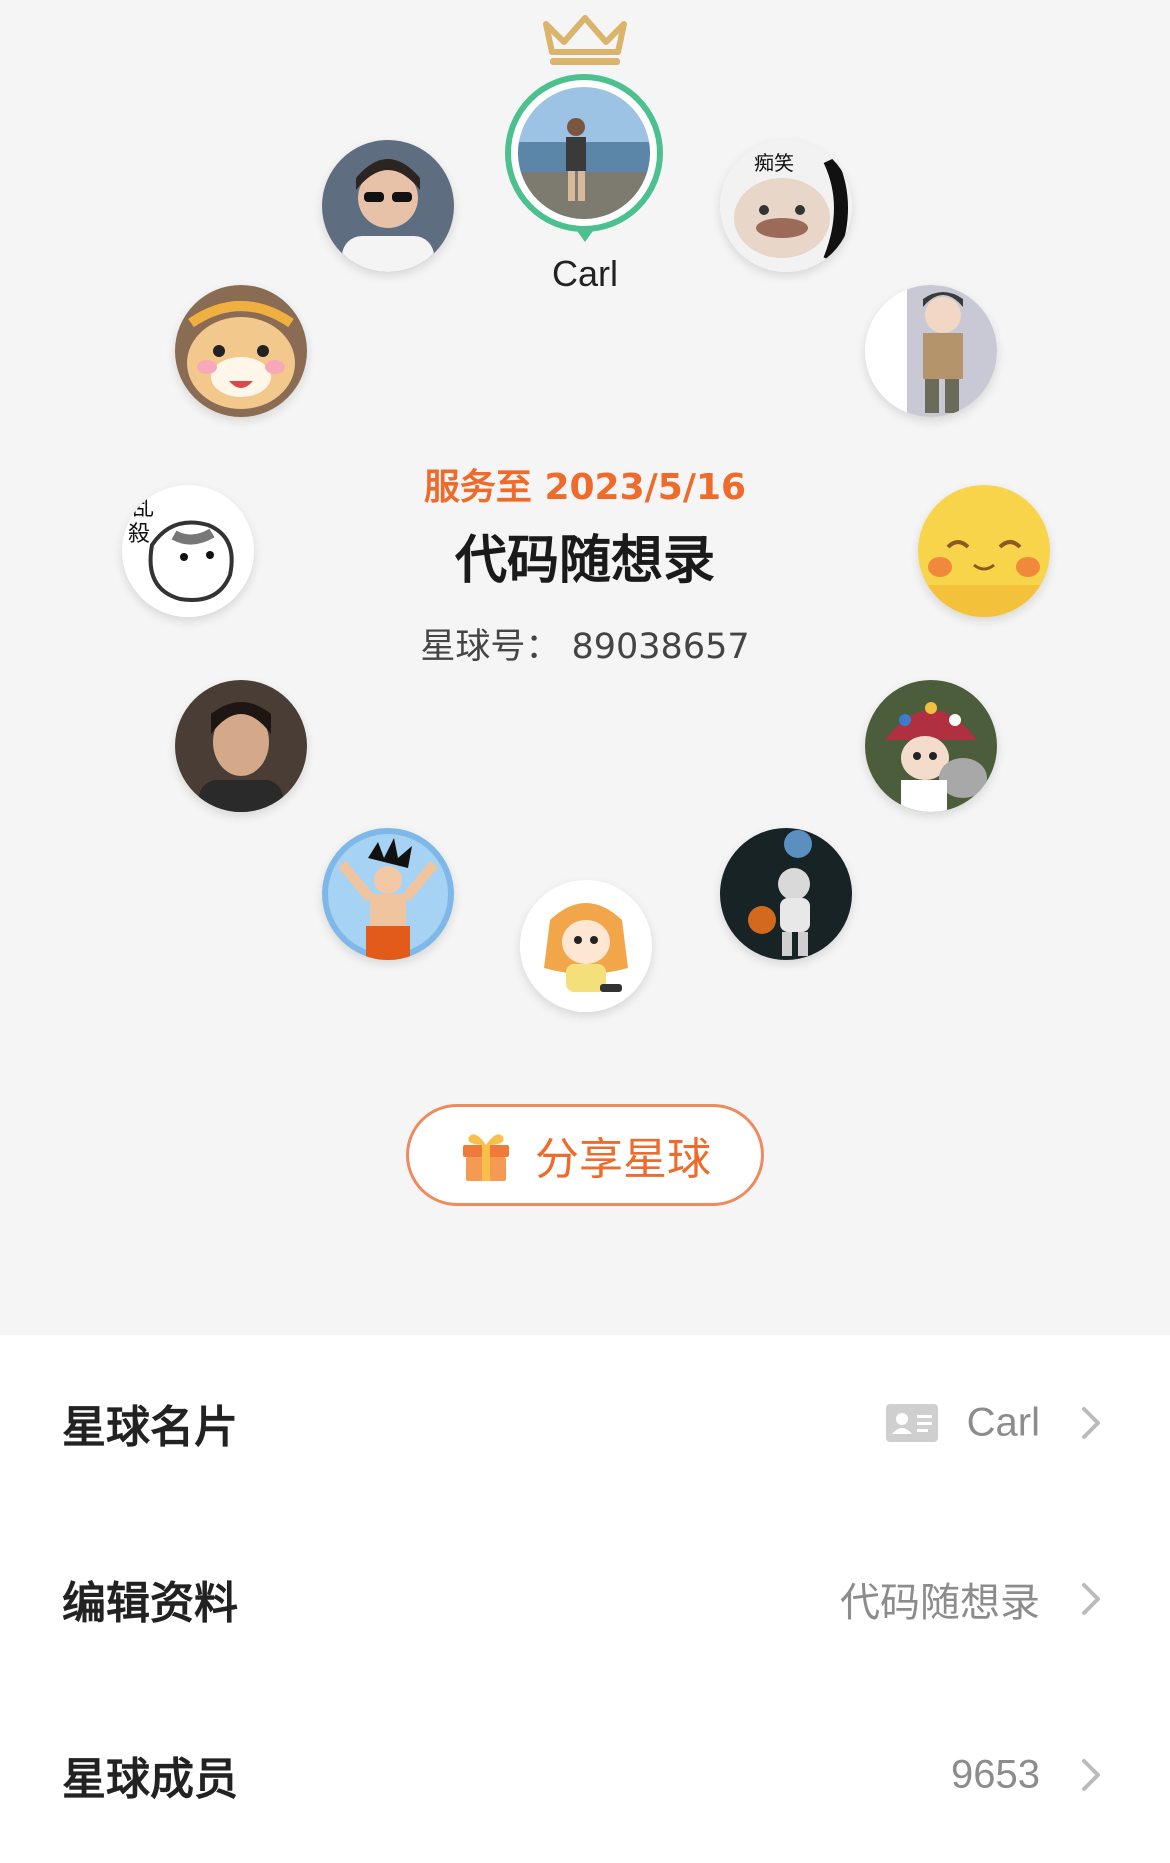  What do you see at coordinates (241, 746) in the screenshot?
I see `member-avatar-young-man` at bounding box center [241, 746].